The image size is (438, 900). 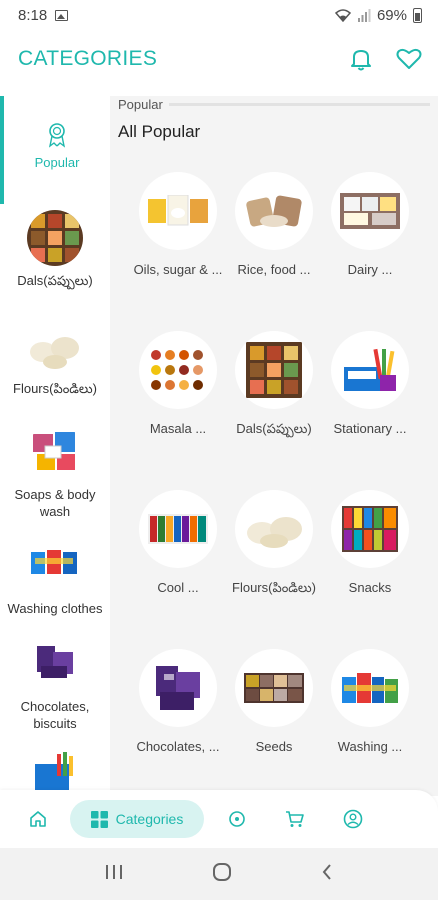 I want to click on nav-cart, so click(x=295, y=819).